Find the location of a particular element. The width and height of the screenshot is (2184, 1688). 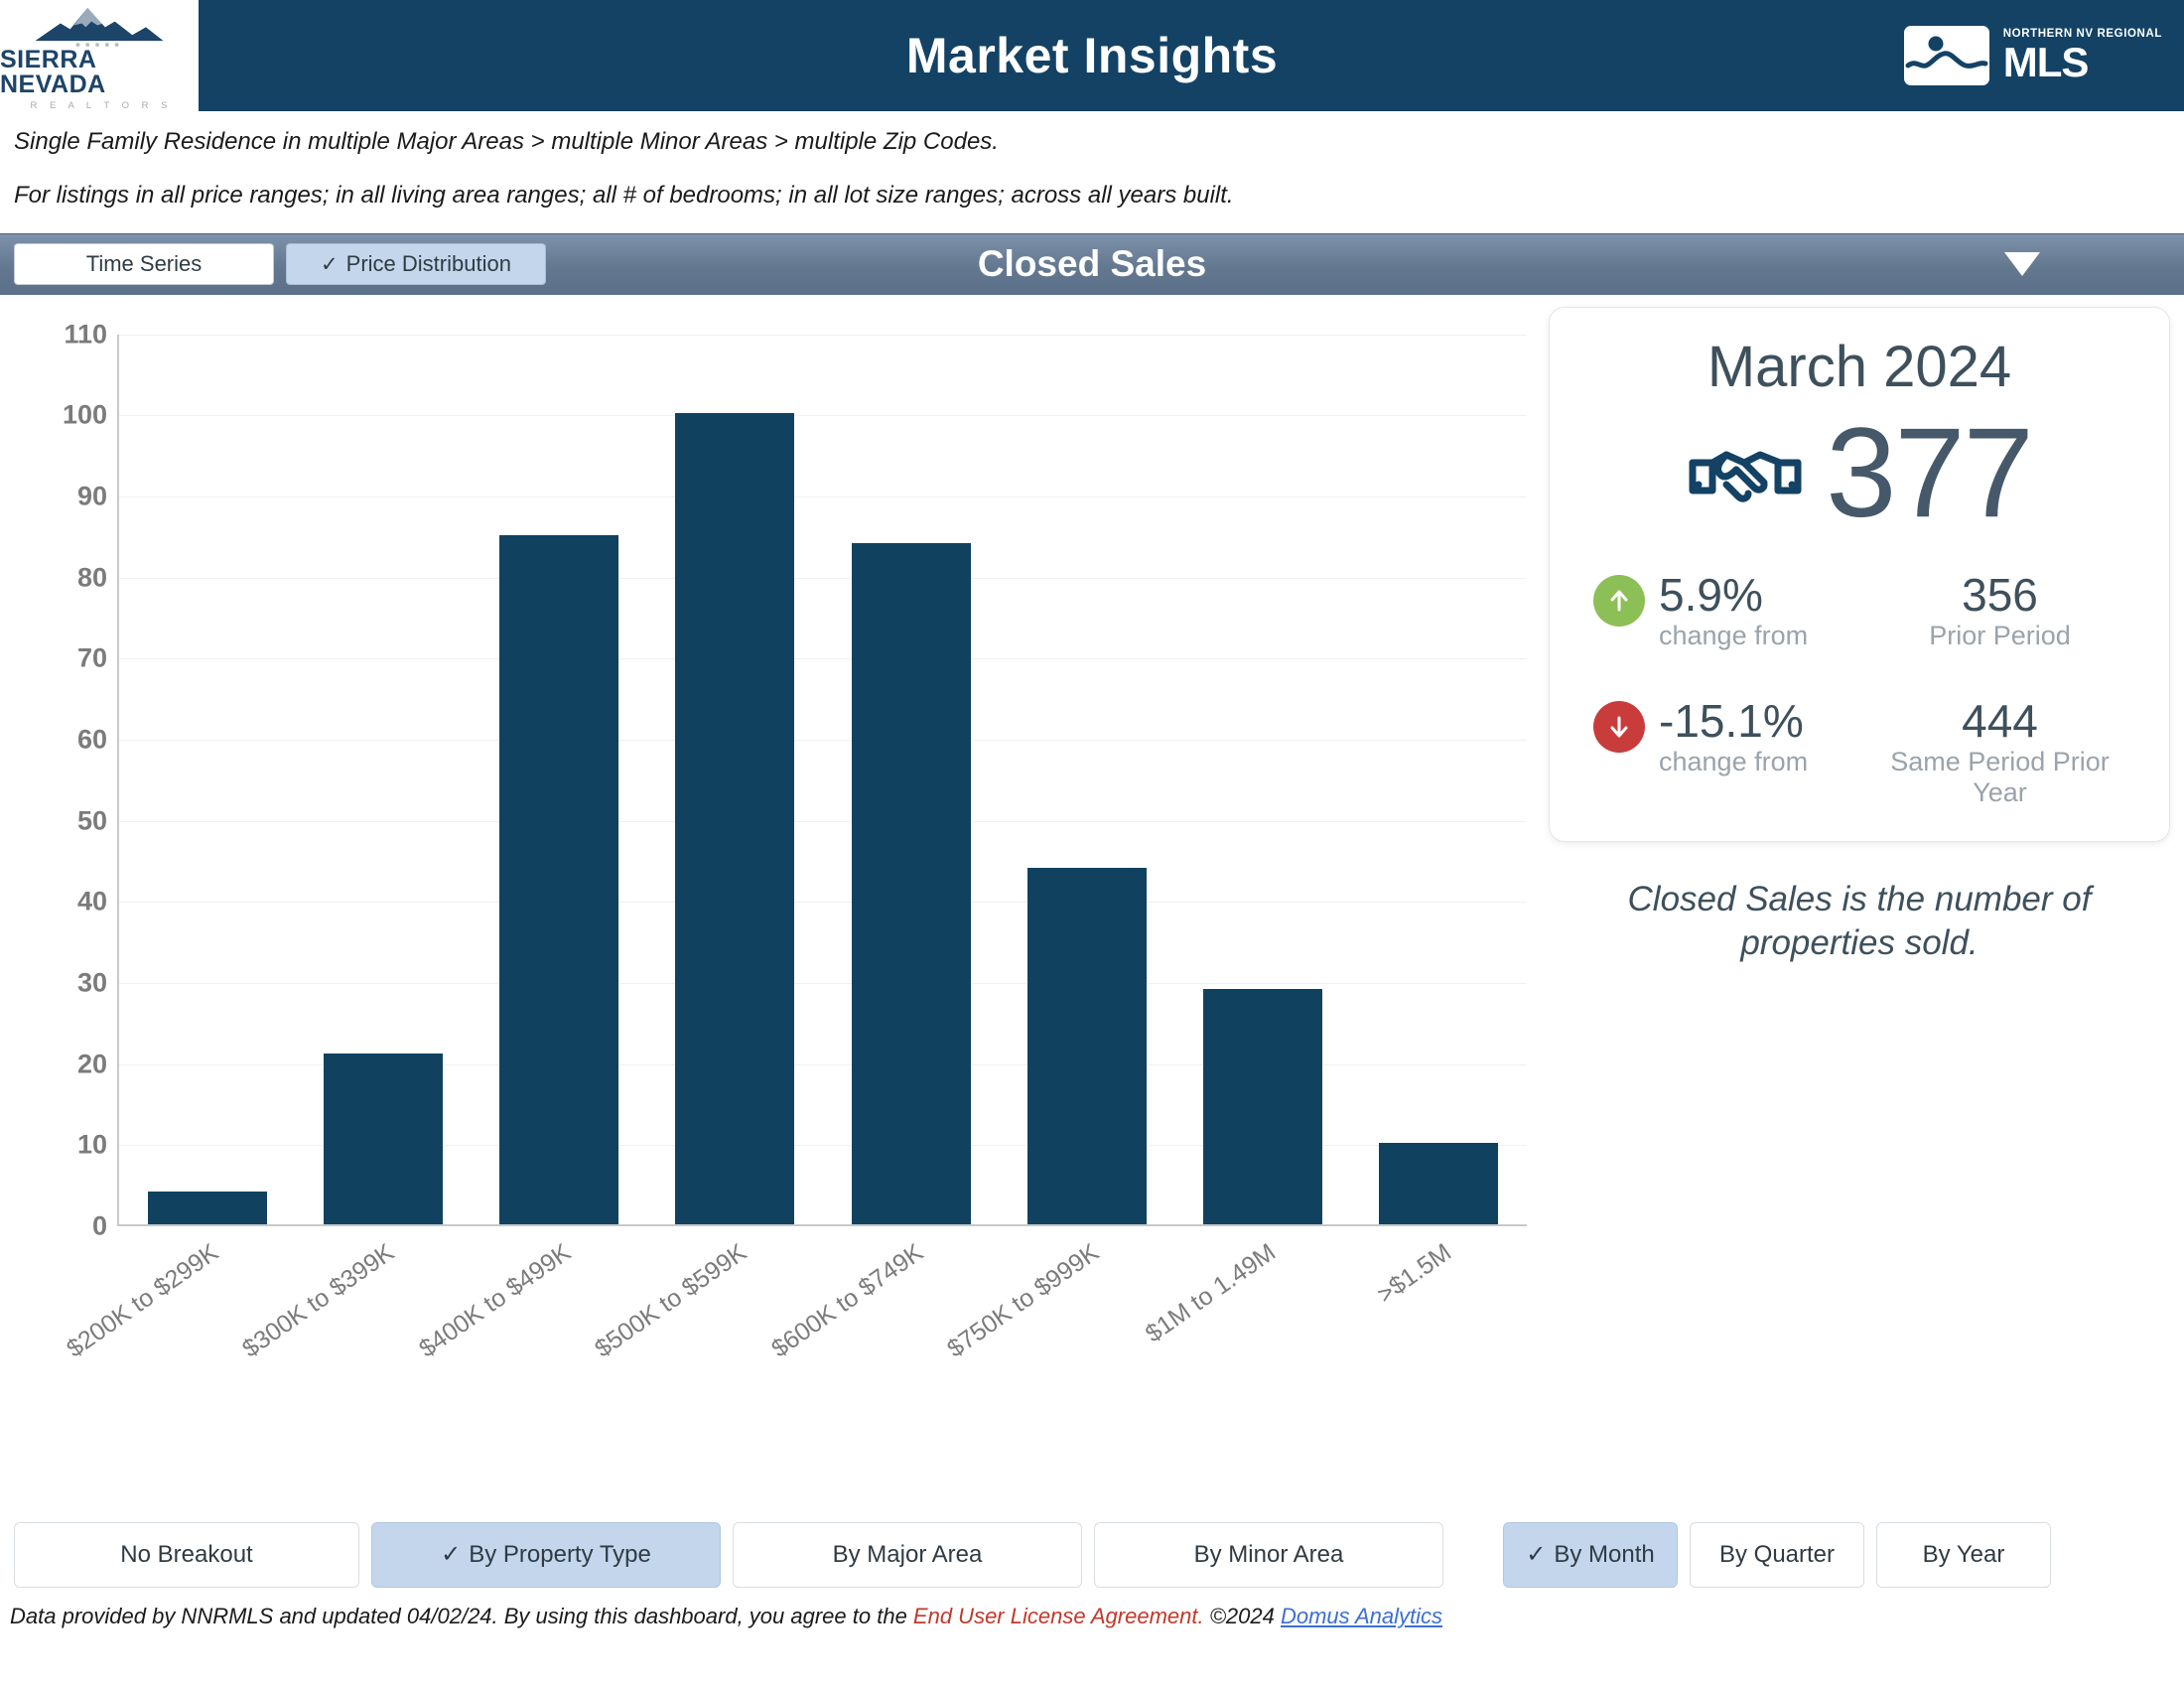

breakout-no-breakout-label: No Breakout is located at coordinates (186, 1554).